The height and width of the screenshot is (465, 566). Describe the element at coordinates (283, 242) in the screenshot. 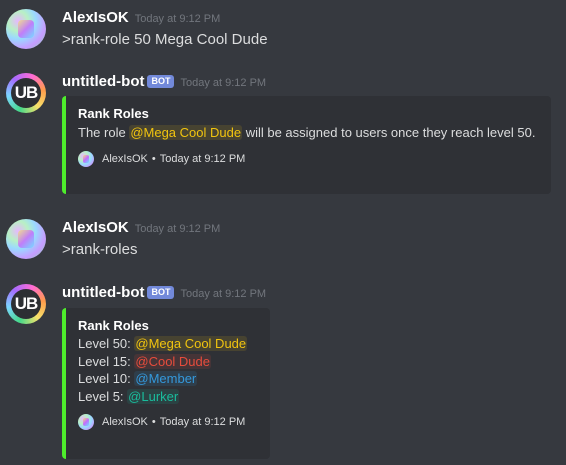

I see `message-3: AlexIsOK Today at 9:12 PM >rank-roles` at that location.